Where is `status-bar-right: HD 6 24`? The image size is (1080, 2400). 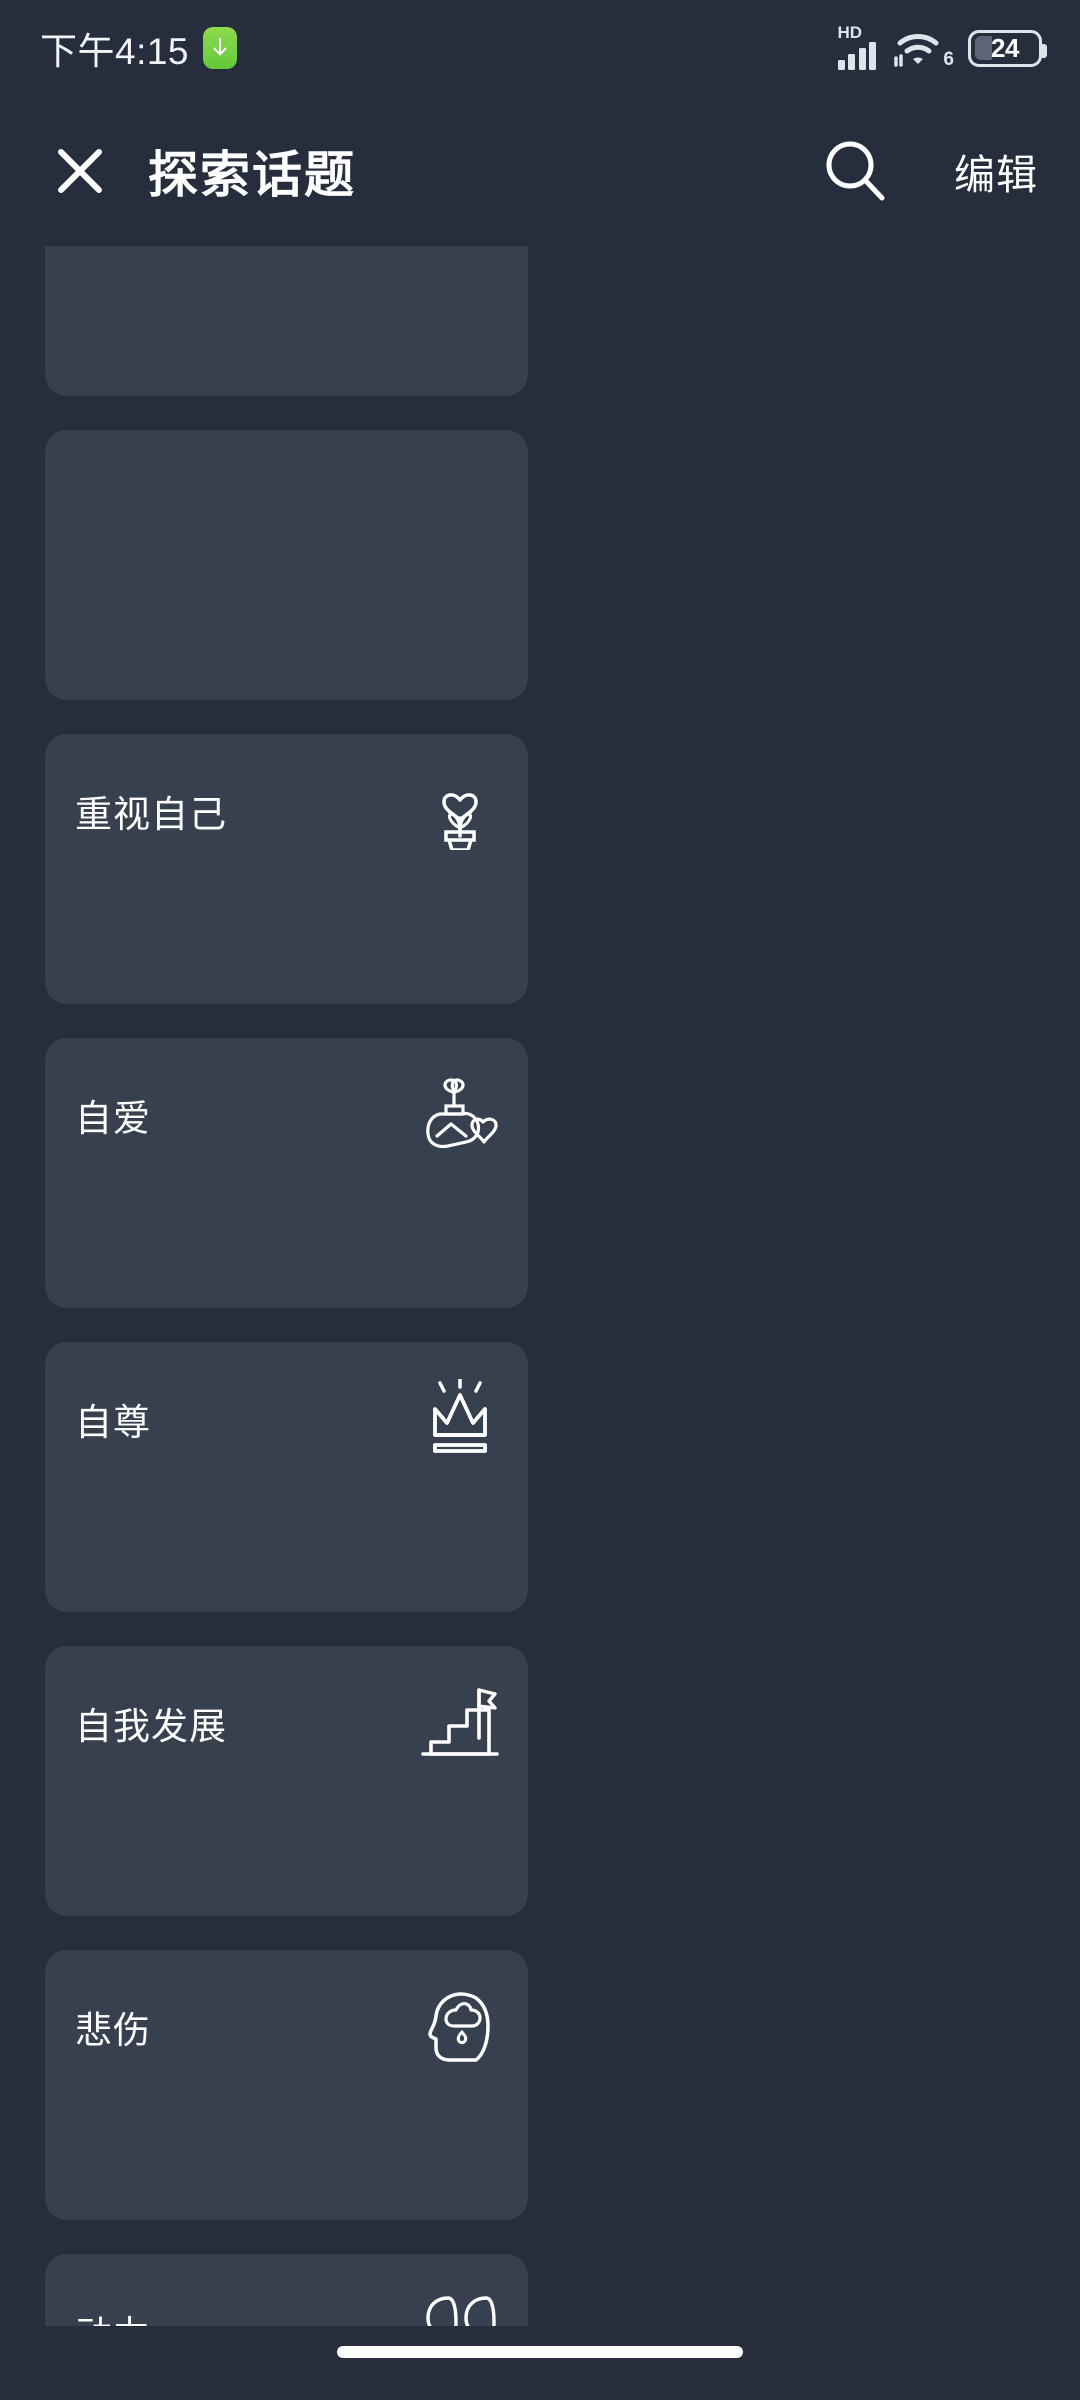
status-bar-right: HD 6 24 is located at coordinates (942, 46).